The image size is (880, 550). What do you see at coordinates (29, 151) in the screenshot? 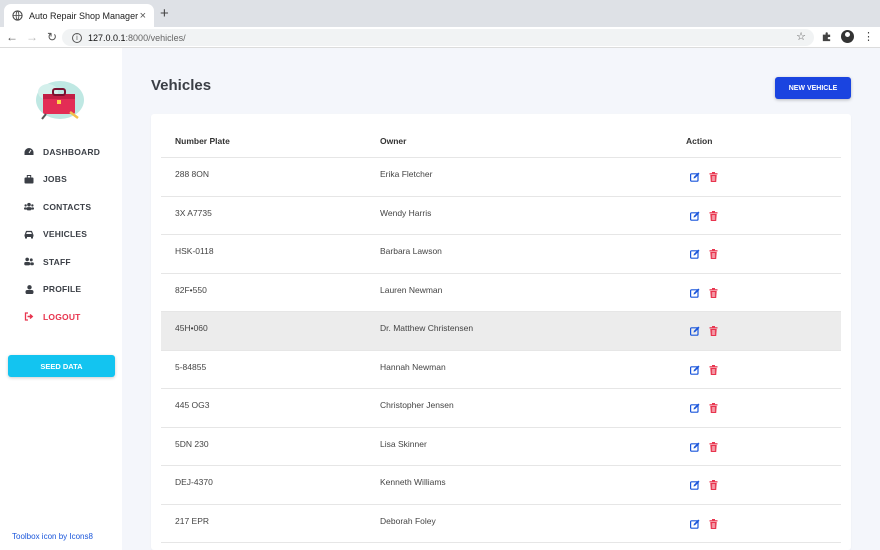
I see `dashboard-icon` at bounding box center [29, 151].